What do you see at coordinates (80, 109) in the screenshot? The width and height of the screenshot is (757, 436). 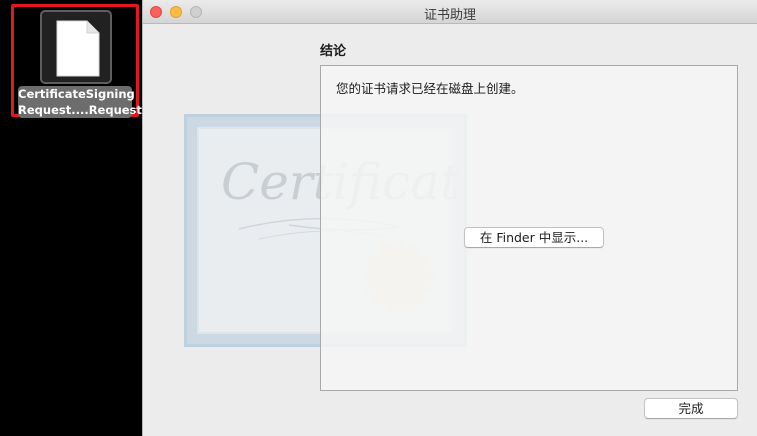 I see `file-name-line-2: Request....Request` at bounding box center [80, 109].